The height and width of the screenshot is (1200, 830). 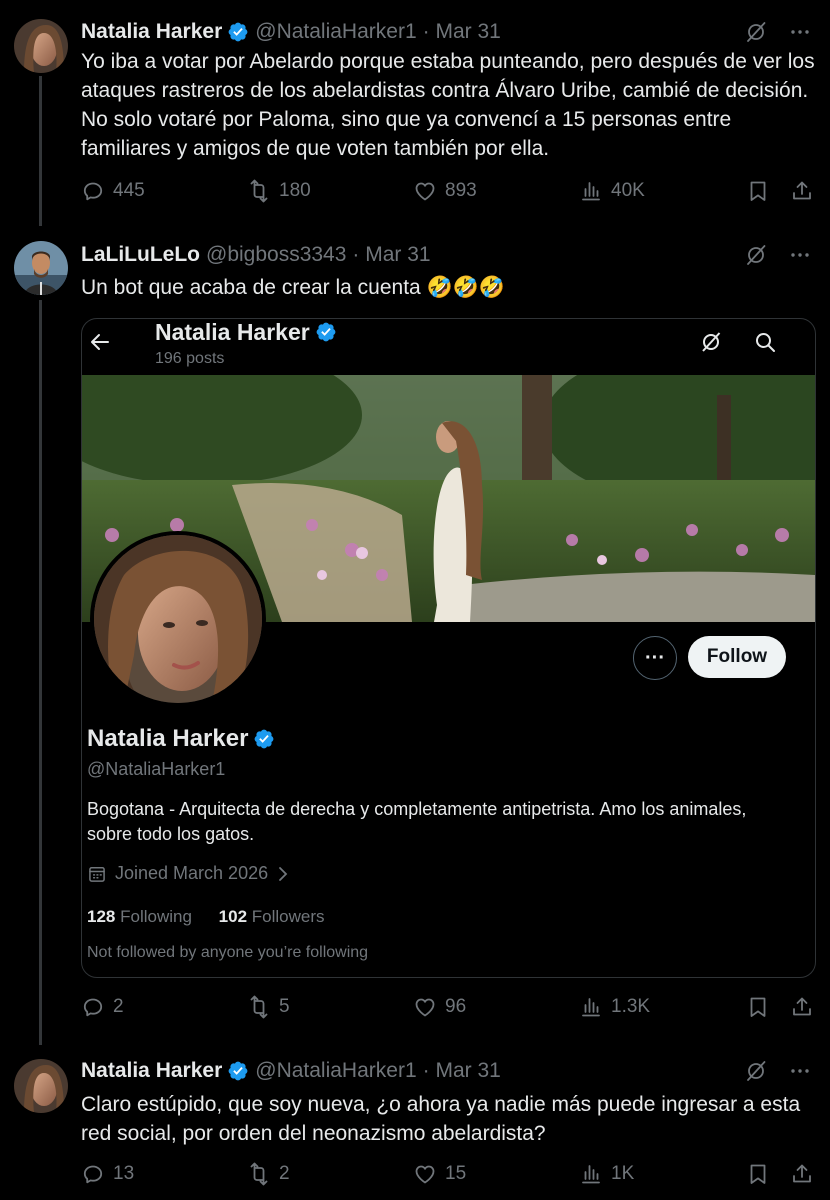 What do you see at coordinates (439, 1174) in the screenshot?
I see `like-button: 15` at bounding box center [439, 1174].